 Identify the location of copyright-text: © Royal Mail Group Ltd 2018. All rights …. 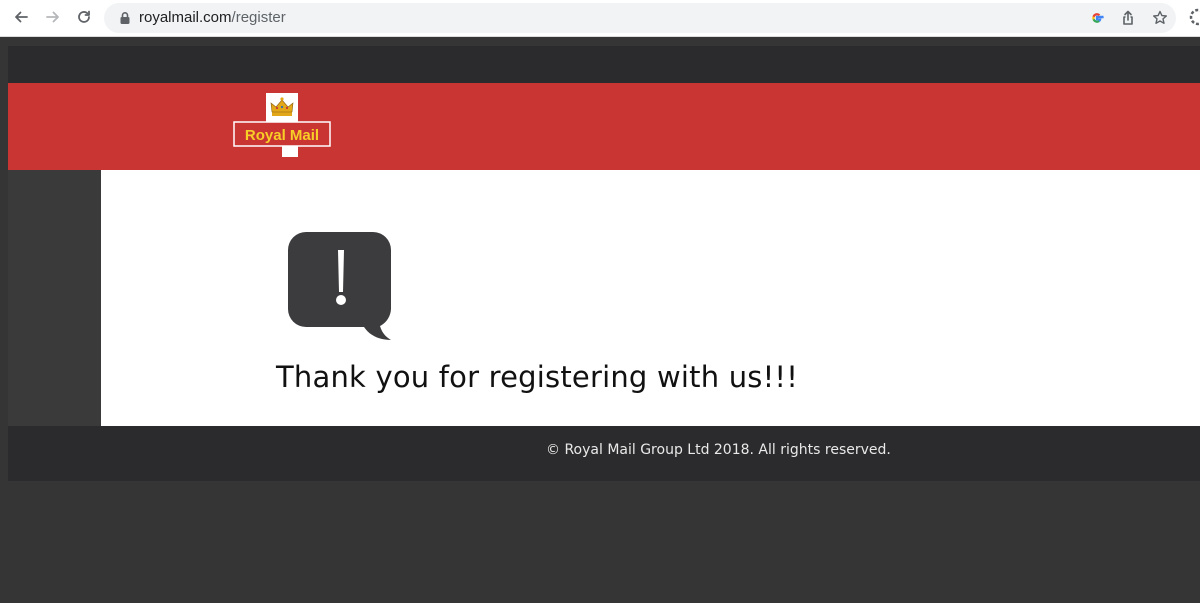
(718, 450).